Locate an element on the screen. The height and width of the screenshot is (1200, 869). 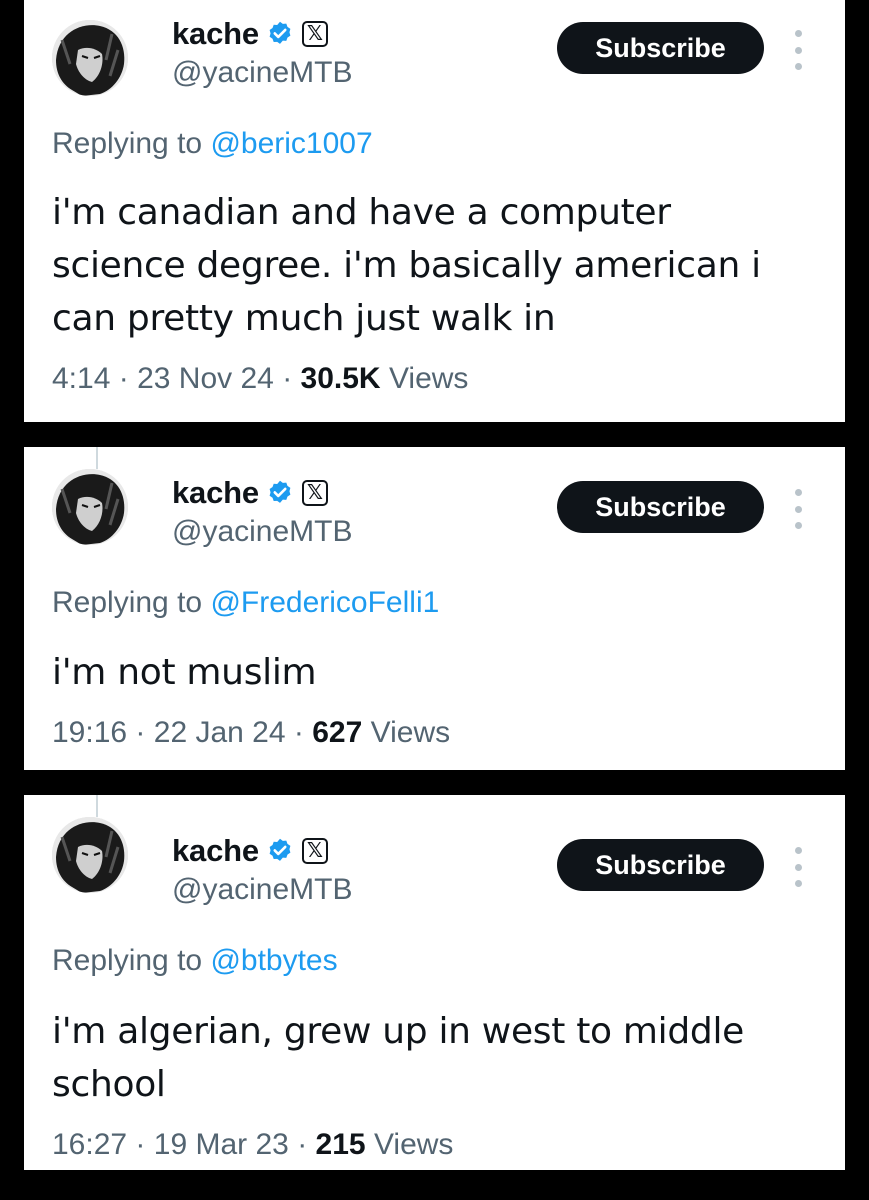
tweet-date: 19 Mar 23 is located at coordinates (221, 1144).